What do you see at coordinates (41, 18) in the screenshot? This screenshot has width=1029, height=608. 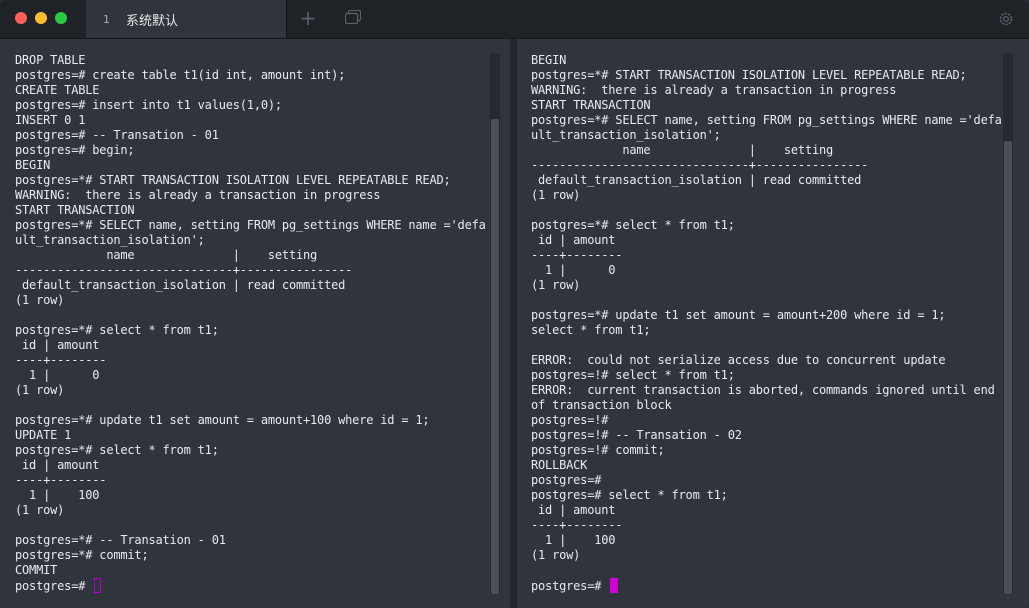 I see `minimize-icon` at bounding box center [41, 18].